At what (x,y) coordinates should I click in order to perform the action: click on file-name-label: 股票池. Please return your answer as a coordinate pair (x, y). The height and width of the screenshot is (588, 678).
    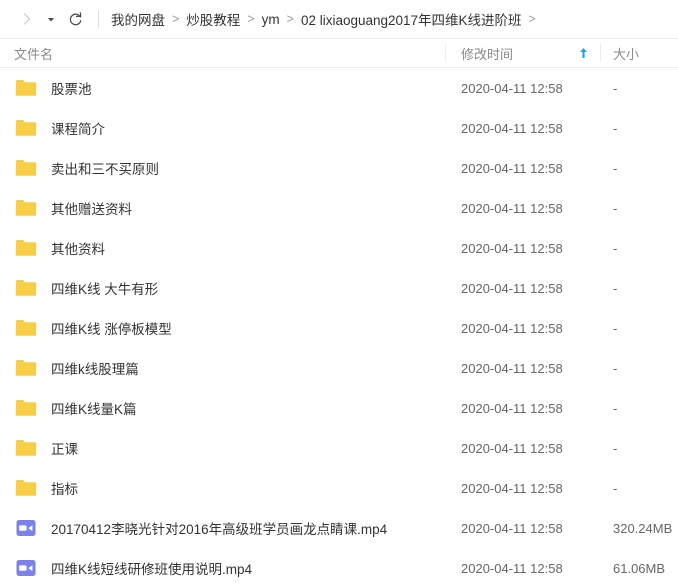
    Looking at the image, I should click on (71, 88).